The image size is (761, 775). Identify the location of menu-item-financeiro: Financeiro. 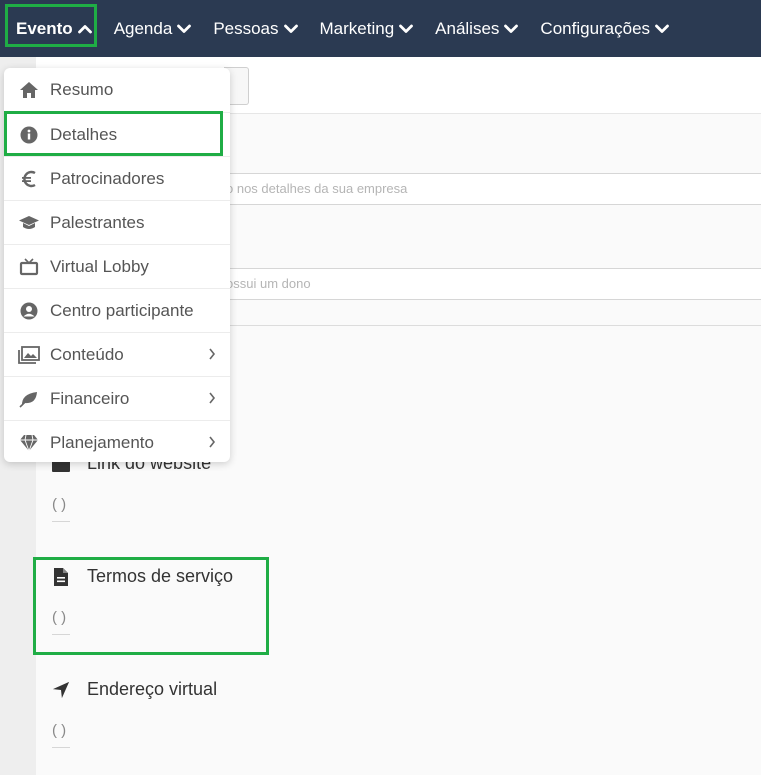
(117, 398).